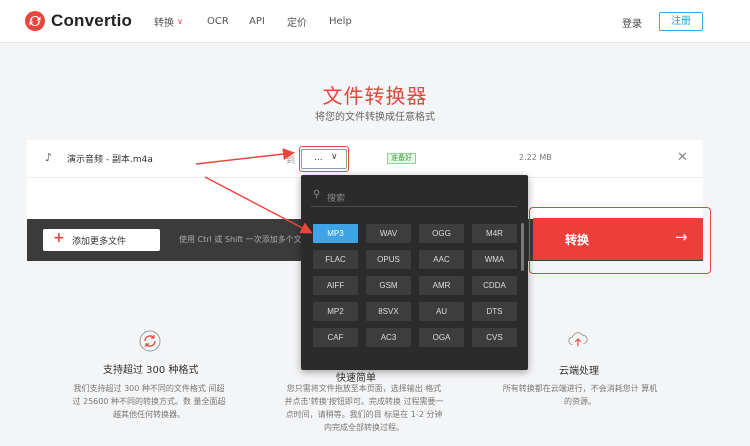  What do you see at coordinates (258, 205) in the screenshot?
I see `arrow-to-mp3` at bounding box center [258, 205].